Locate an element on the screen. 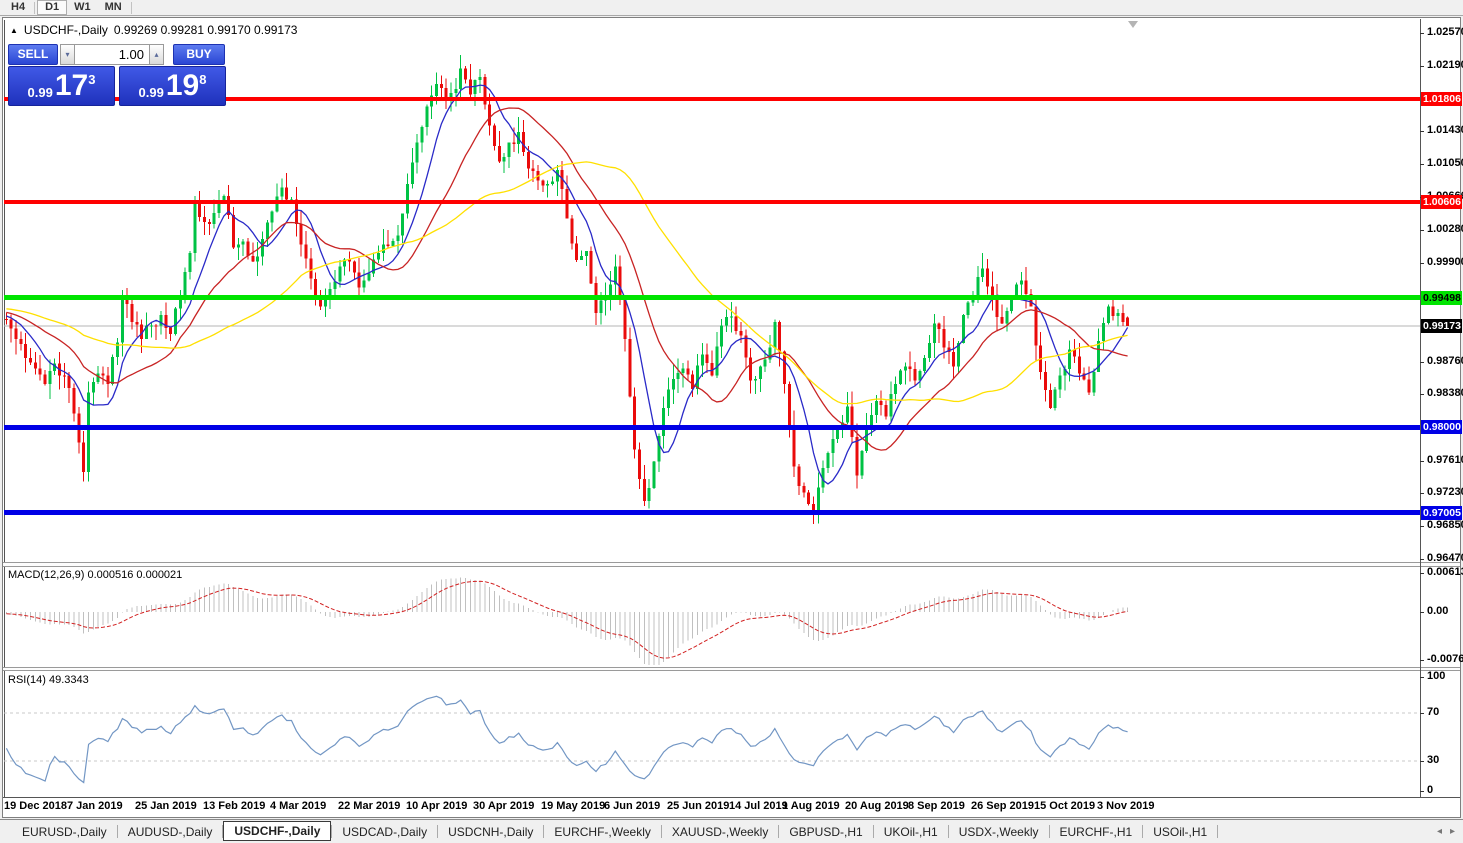 This screenshot has height=843, width=1463. chart-tab-usdx-weekly: USDX-,Weekly is located at coordinates (999, 832).